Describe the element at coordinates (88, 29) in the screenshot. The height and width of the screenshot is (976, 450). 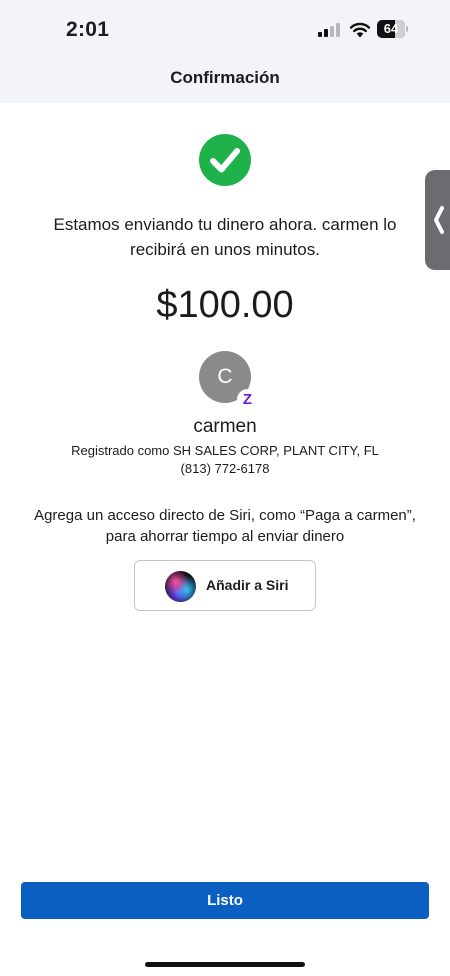
I see `status-time: 2:01` at that location.